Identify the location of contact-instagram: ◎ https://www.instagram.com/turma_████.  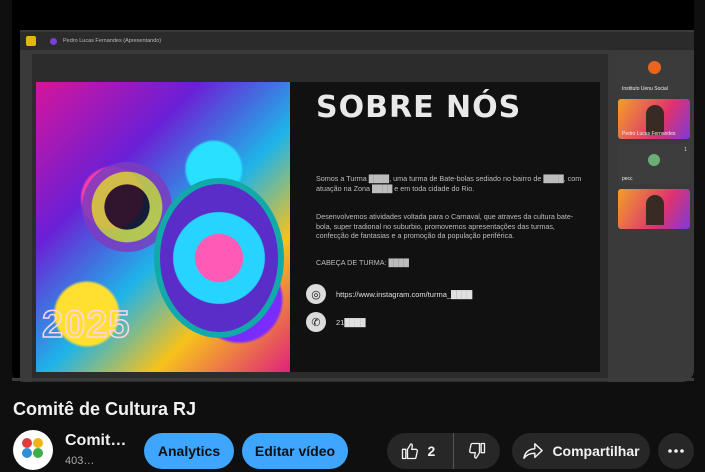
(389, 294).